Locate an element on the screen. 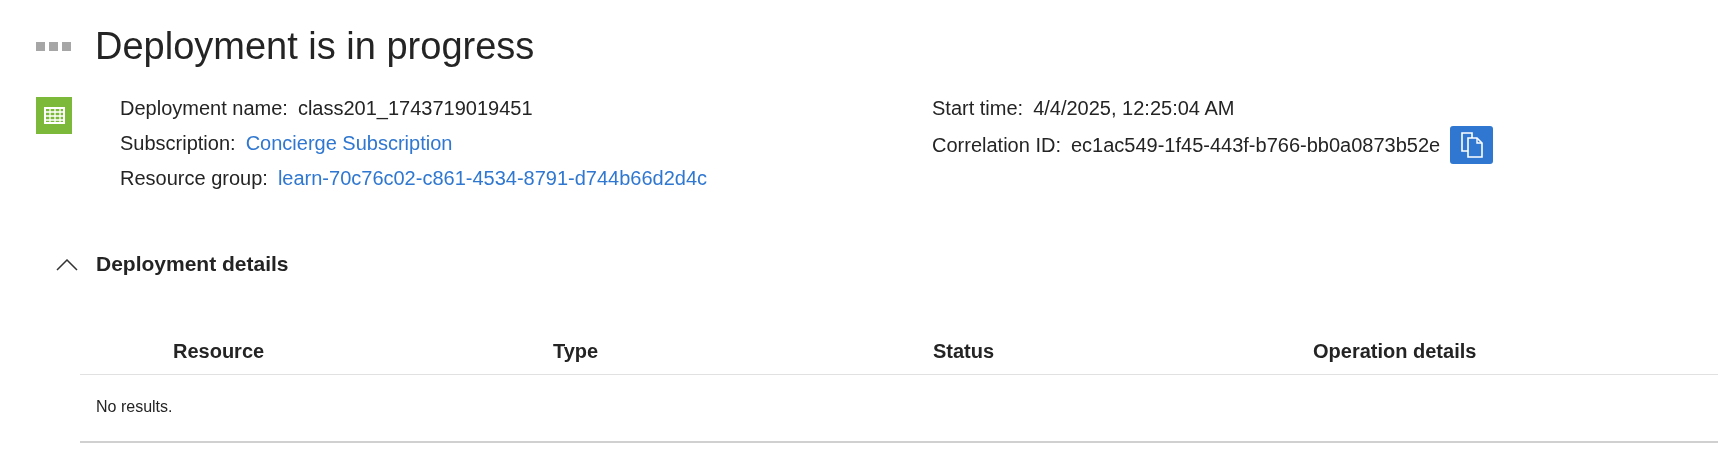  field-label: Subscription: is located at coordinates (178, 143).